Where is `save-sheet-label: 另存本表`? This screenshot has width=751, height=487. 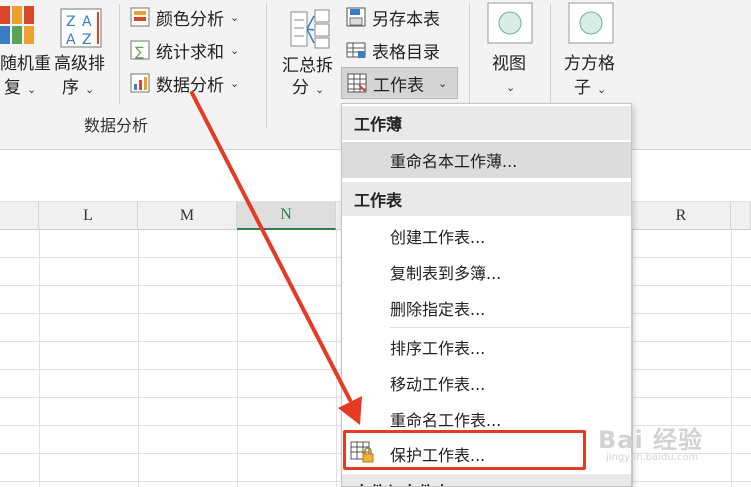
save-sheet-label: 另存本表 is located at coordinates (406, 19).